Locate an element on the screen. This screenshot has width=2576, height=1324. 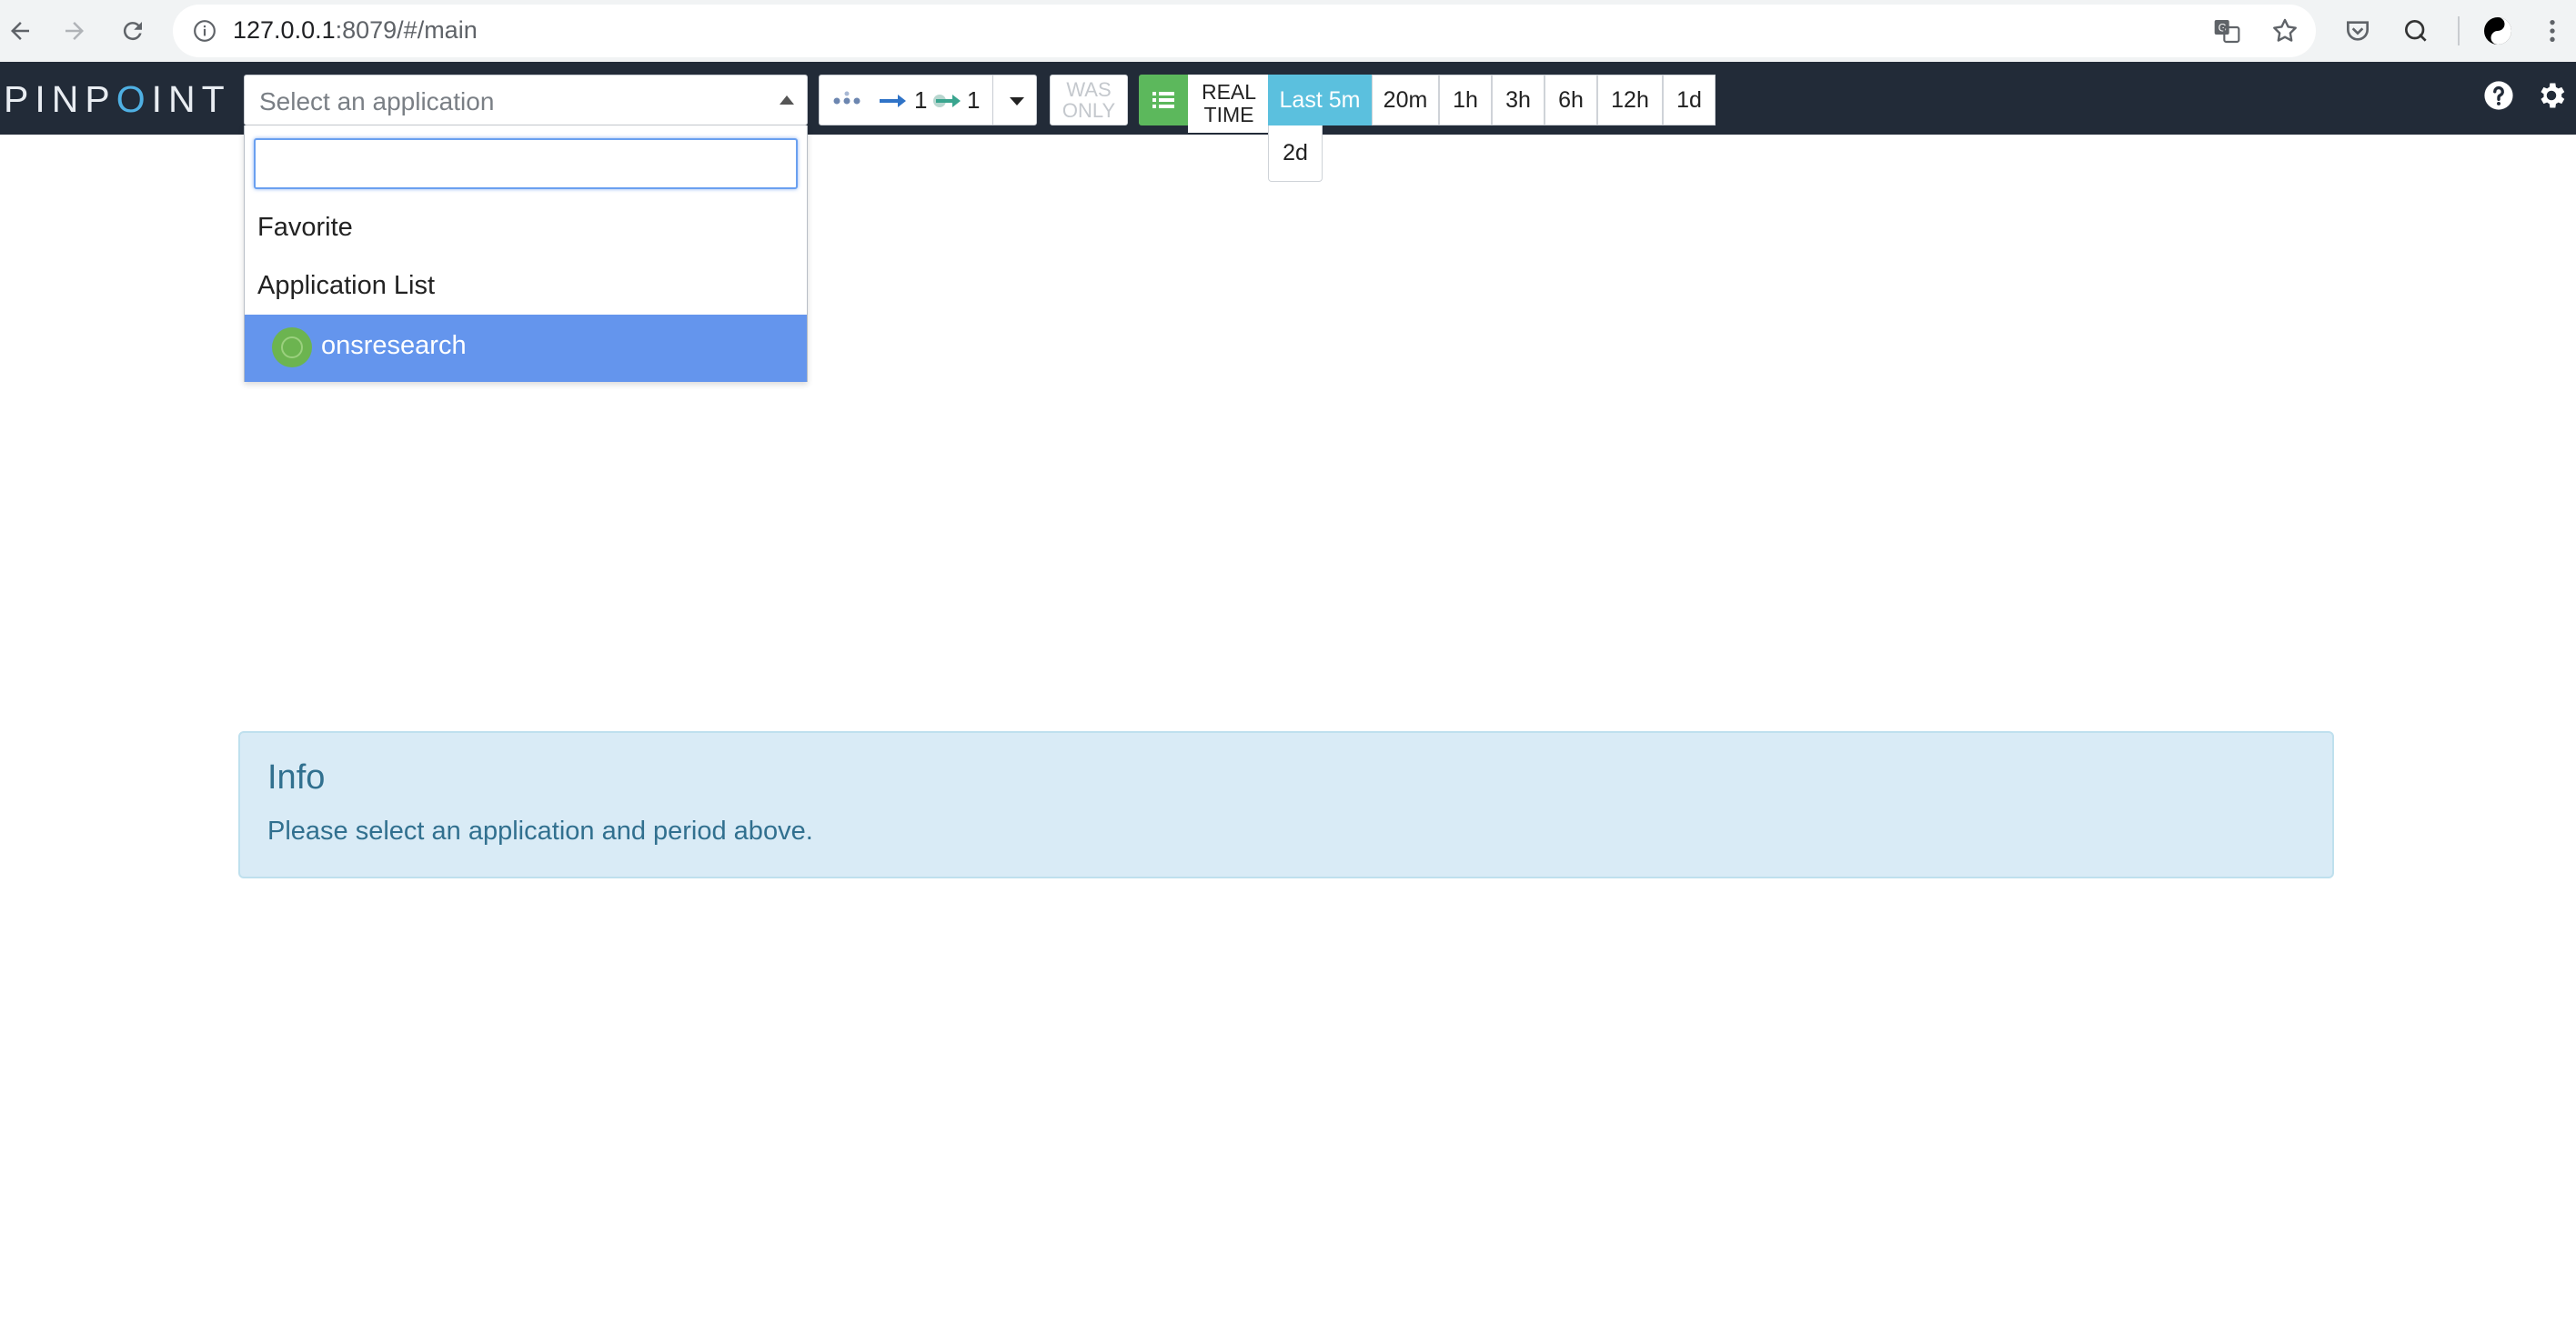
period-6h: 6h is located at coordinates (1571, 100).